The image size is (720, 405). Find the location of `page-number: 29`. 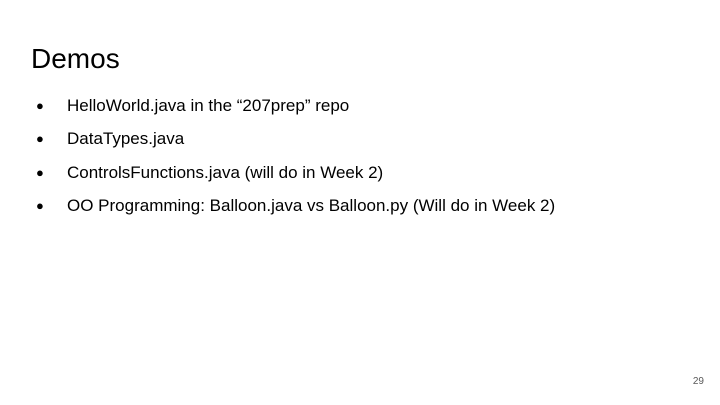

page-number: 29 is located at coordinates (698, 381).